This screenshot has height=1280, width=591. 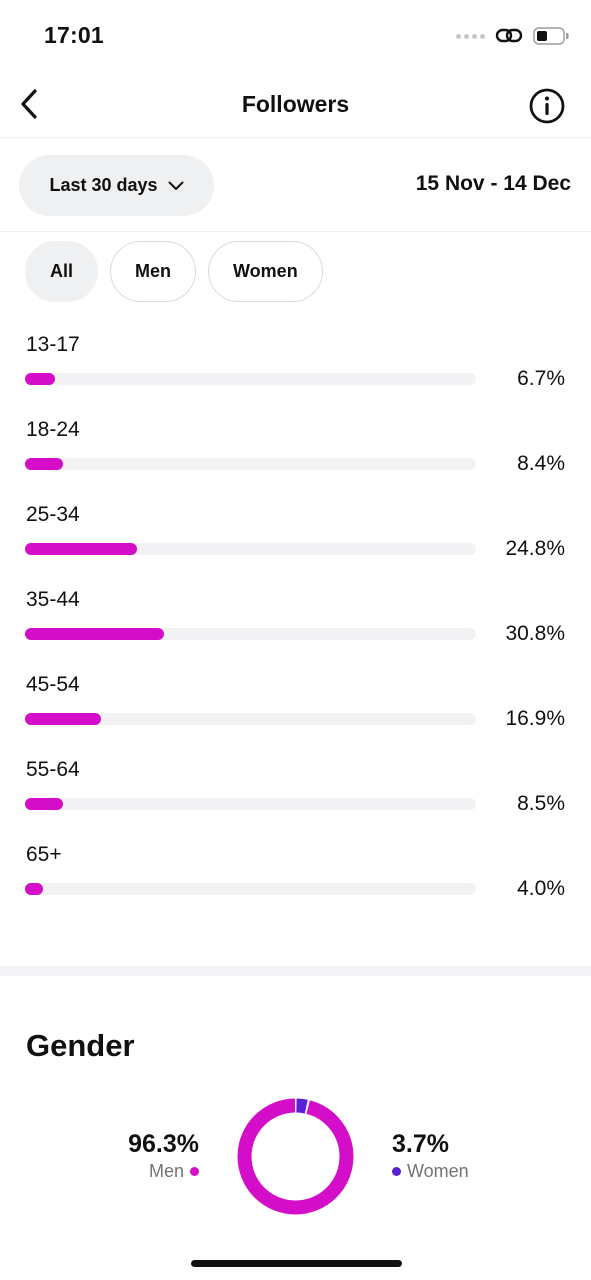 I want to click on audience-filter: All Men Women, so click(x=174, y=271).